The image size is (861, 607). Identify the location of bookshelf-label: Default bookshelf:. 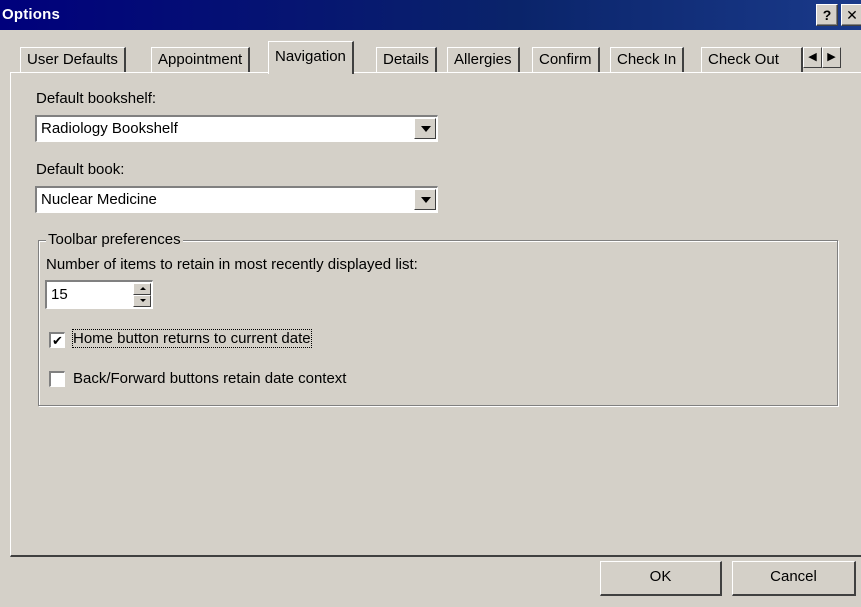
(96, 98).